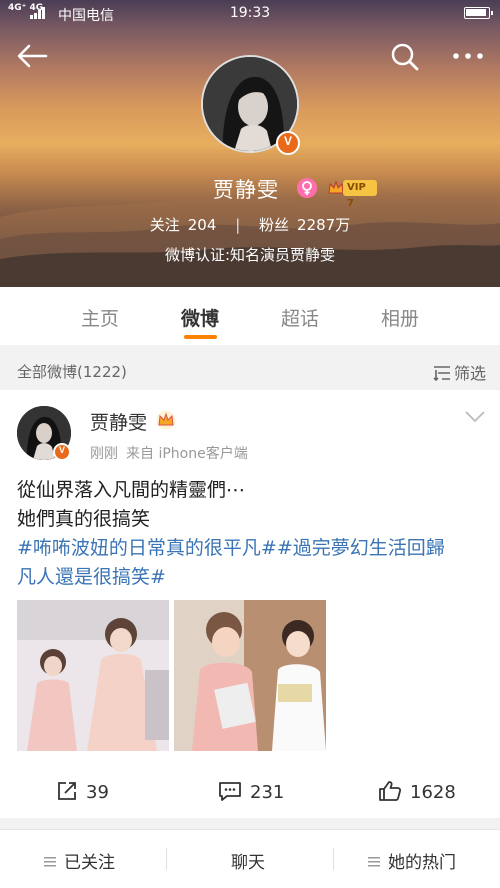 The width and height of the screenshot is (500, 888). Describe the element at coordinates (164, 225) in the screenshot. I see `following-label: 关注` at that location.